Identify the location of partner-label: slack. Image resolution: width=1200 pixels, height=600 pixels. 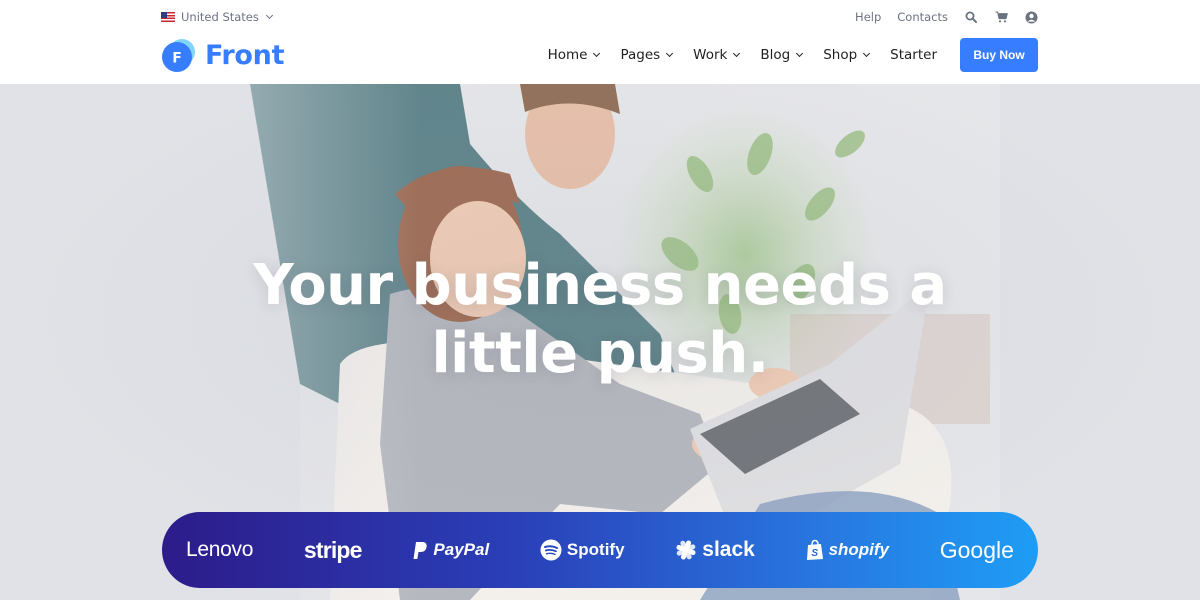
(728, 549).